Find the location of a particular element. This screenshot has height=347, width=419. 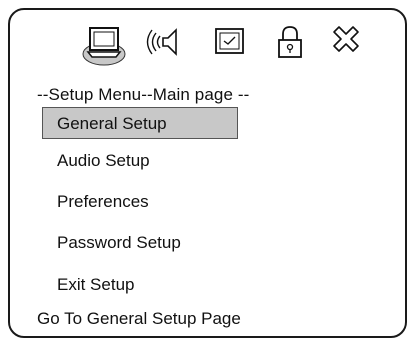

menu-item-preferences: Preferences is located at coordinates (95, 202).